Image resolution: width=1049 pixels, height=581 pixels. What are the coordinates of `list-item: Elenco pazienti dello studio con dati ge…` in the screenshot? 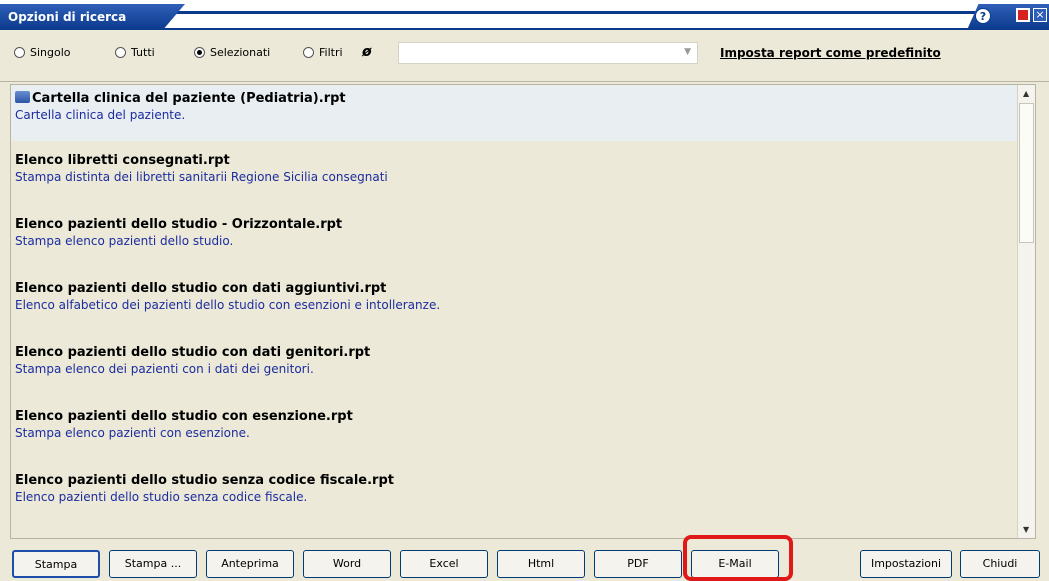 It's located at (514, 365).